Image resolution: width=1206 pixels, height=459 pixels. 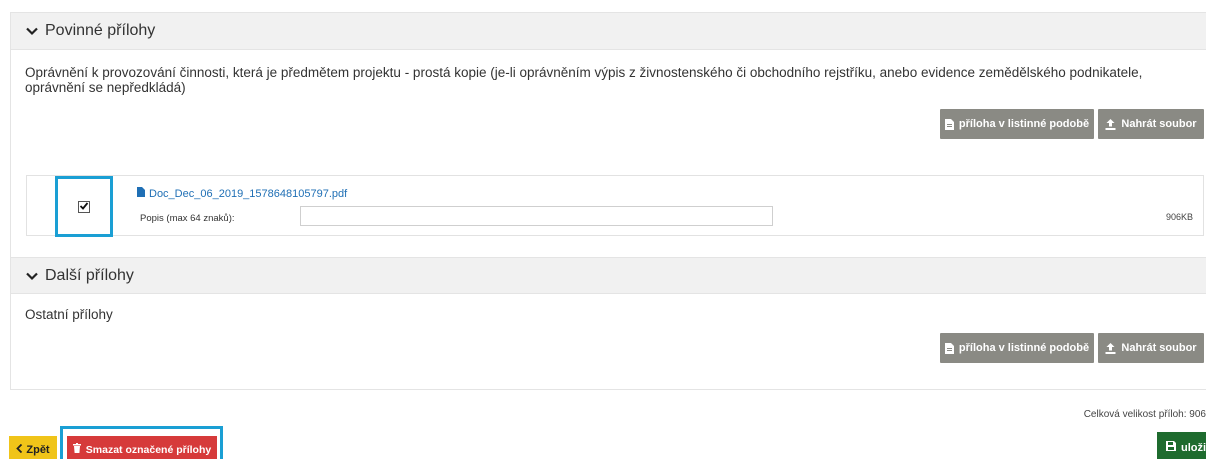 What do you see at coordinates (248, 193) in the screenshot?
I see `file-name: Doc_Dec_06_2019_1578648105797.pdf` at bounding box center [248, 193].